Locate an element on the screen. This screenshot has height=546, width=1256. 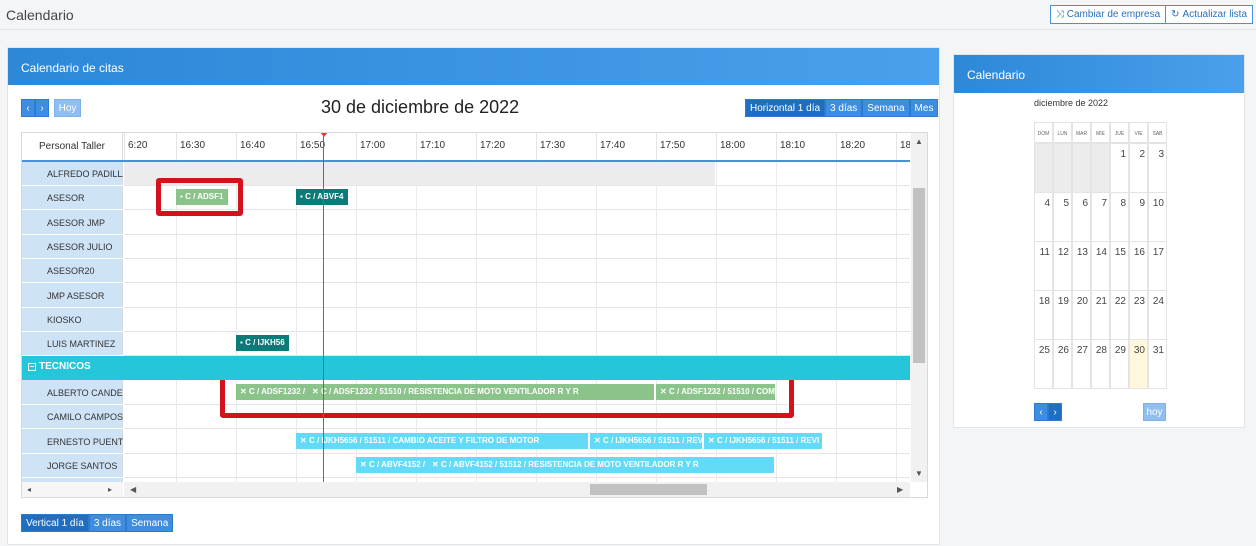
mini-day: 12 is located at coordinates (1062, 266).